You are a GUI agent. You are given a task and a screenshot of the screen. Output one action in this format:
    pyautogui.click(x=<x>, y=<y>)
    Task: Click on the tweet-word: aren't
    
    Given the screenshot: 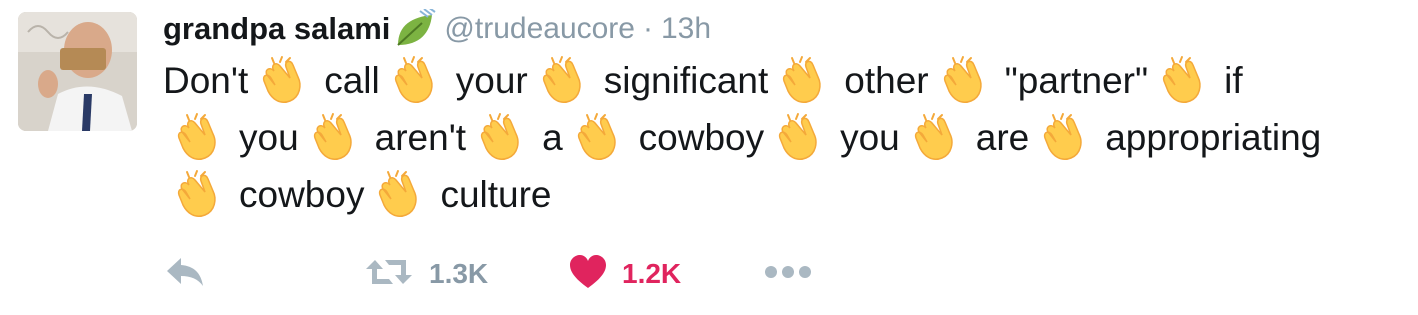 What is the action you would take?
    pyautogui.click(x=420, y=137)
    